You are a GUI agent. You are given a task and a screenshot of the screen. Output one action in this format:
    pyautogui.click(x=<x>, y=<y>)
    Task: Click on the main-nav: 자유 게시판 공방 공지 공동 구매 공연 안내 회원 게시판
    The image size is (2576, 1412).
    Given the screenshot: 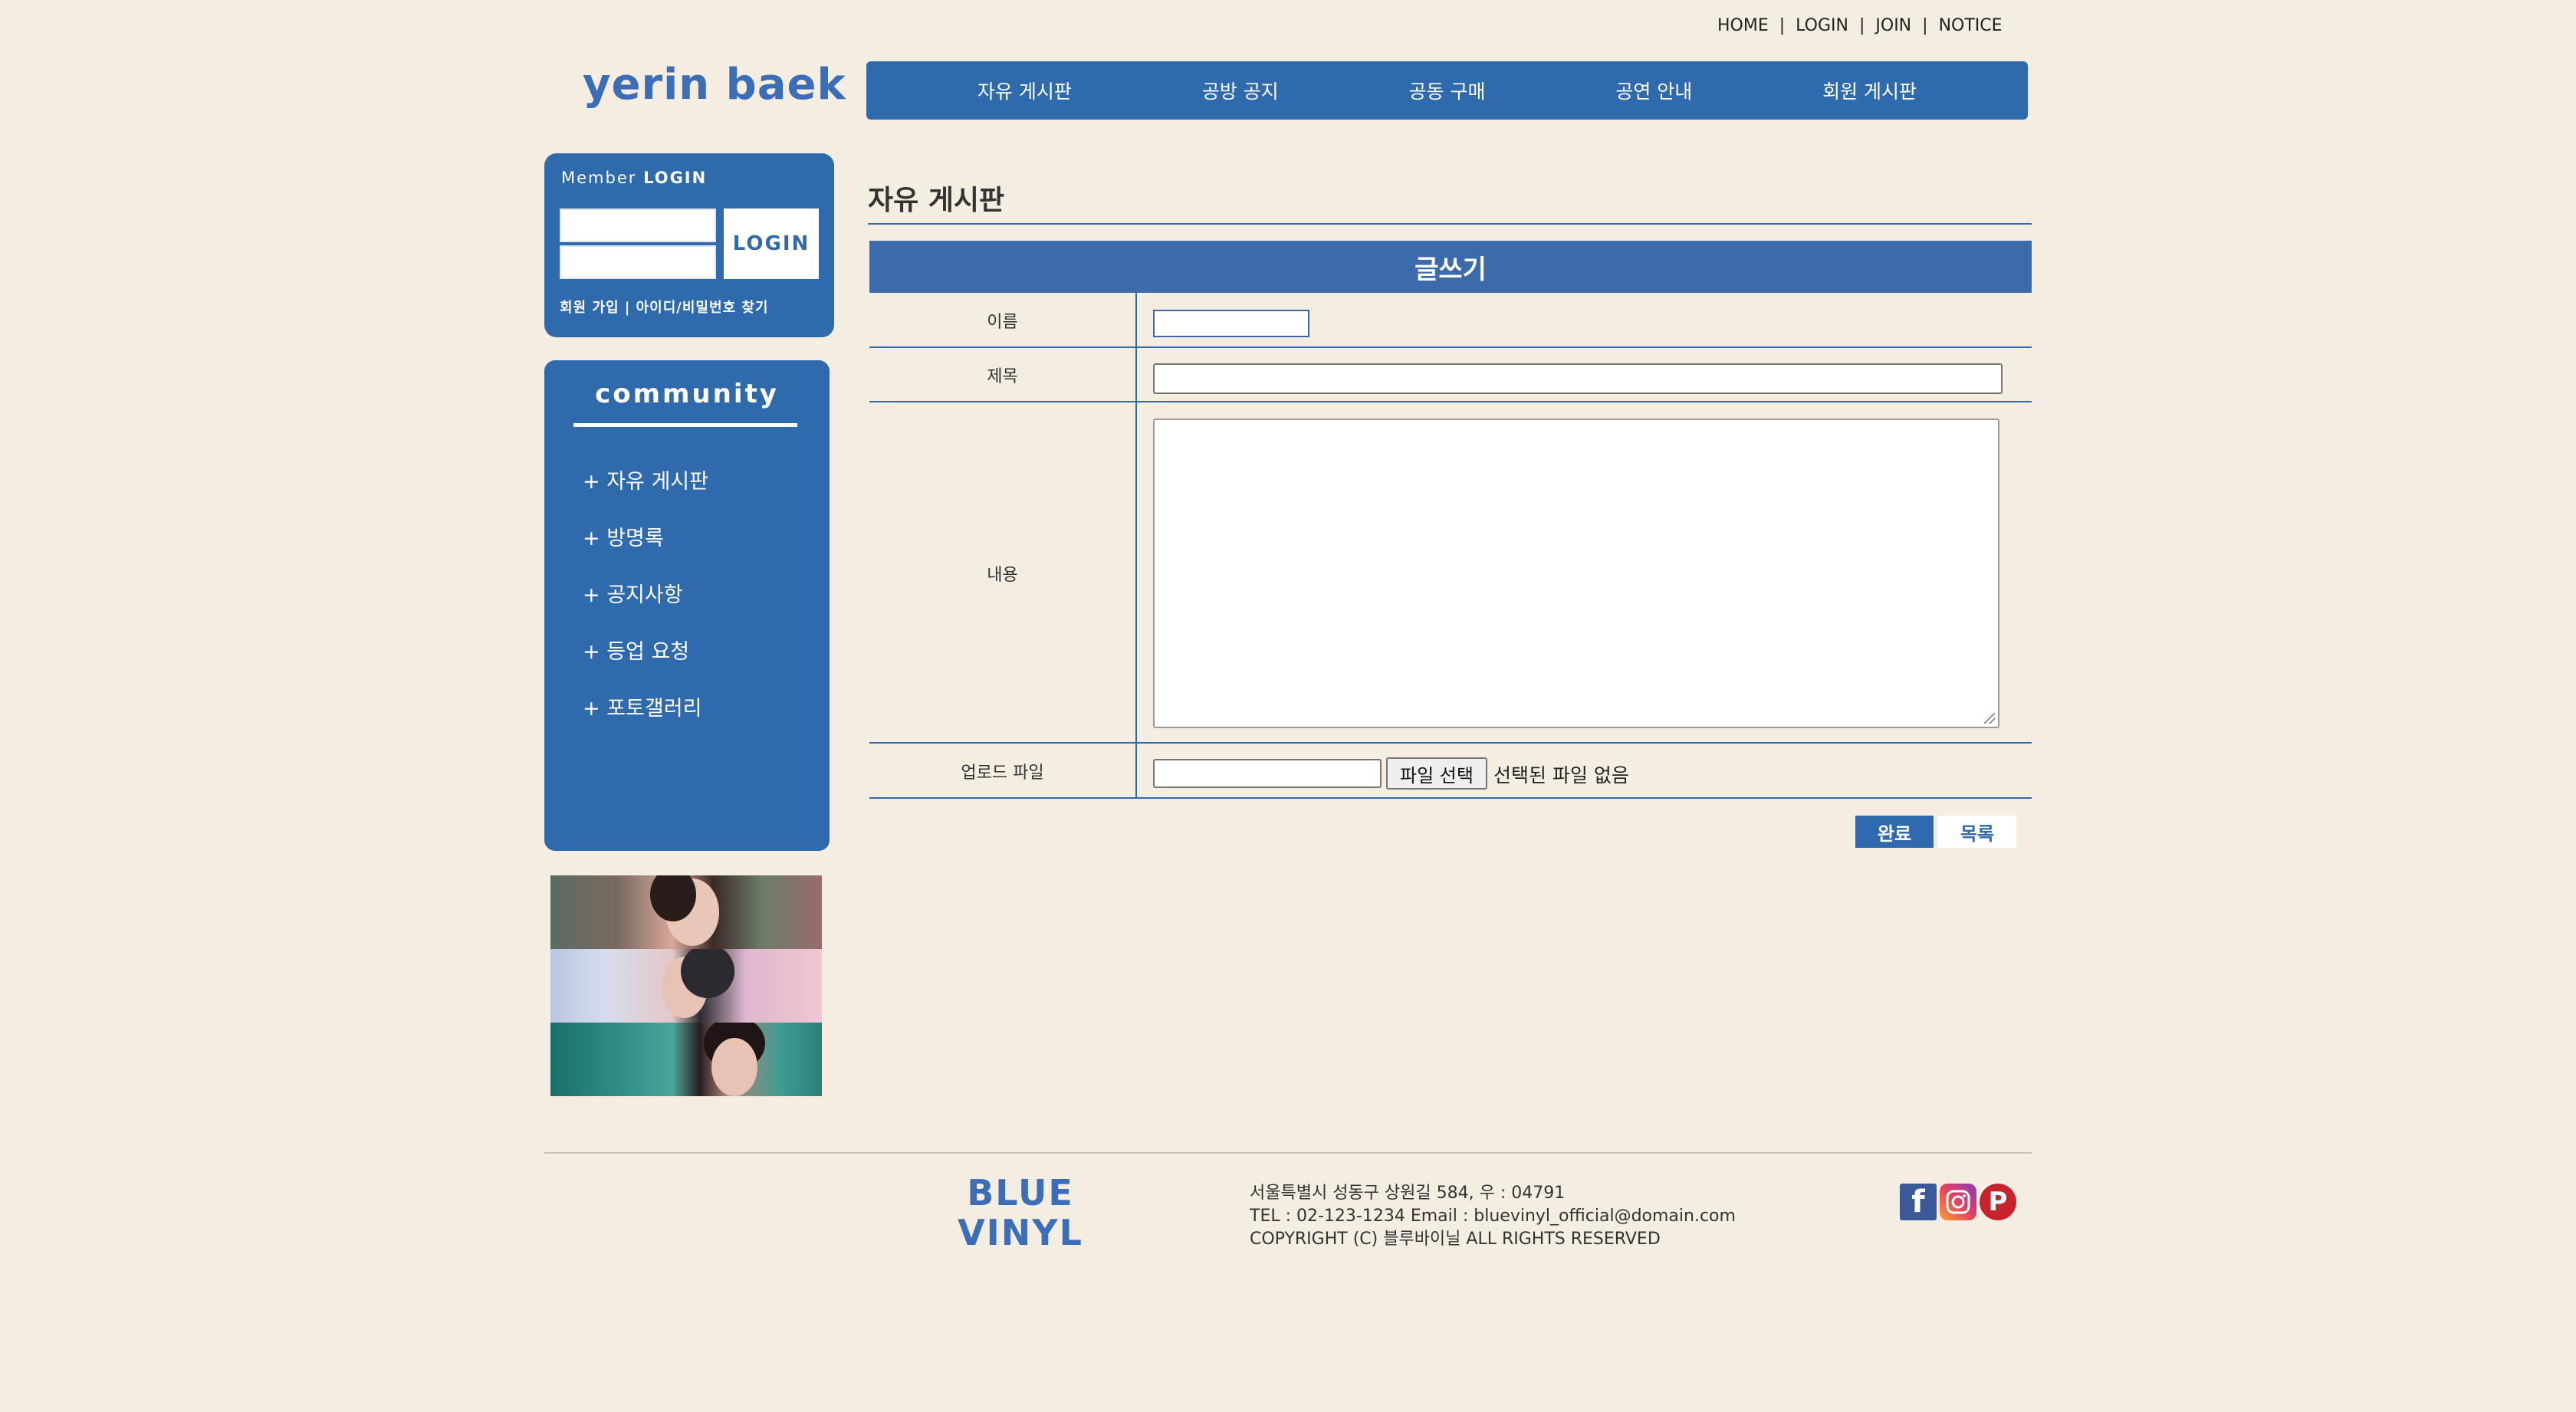 What is the action you would take?
    pyautogui.click(x=1447, y=90)
    